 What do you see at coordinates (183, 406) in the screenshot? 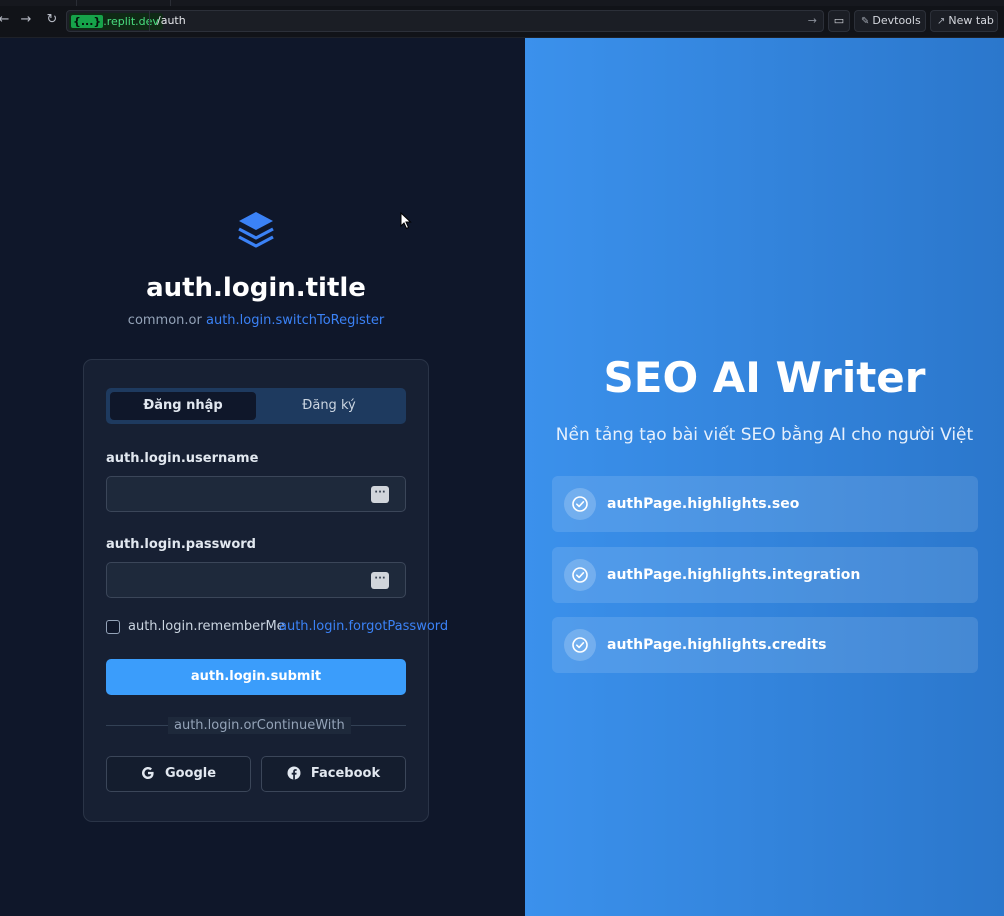
I see `tab-login: Đăng nhập` at bounding box center [183, 406].